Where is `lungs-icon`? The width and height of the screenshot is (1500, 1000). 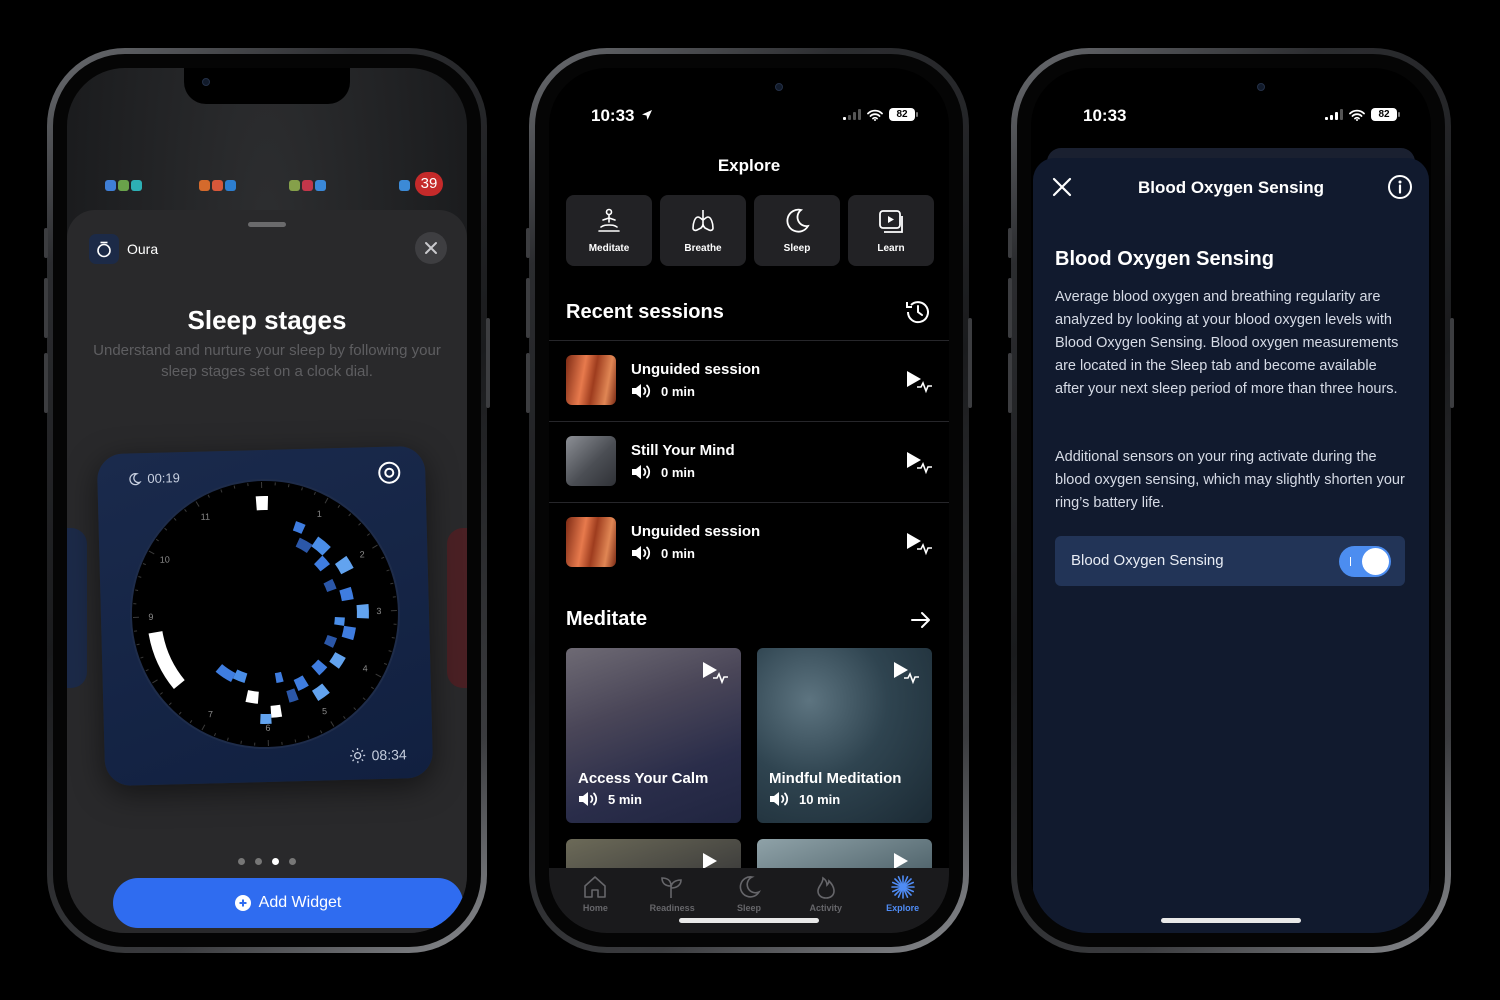 lungs-icon is located at coordinates (703, 221).